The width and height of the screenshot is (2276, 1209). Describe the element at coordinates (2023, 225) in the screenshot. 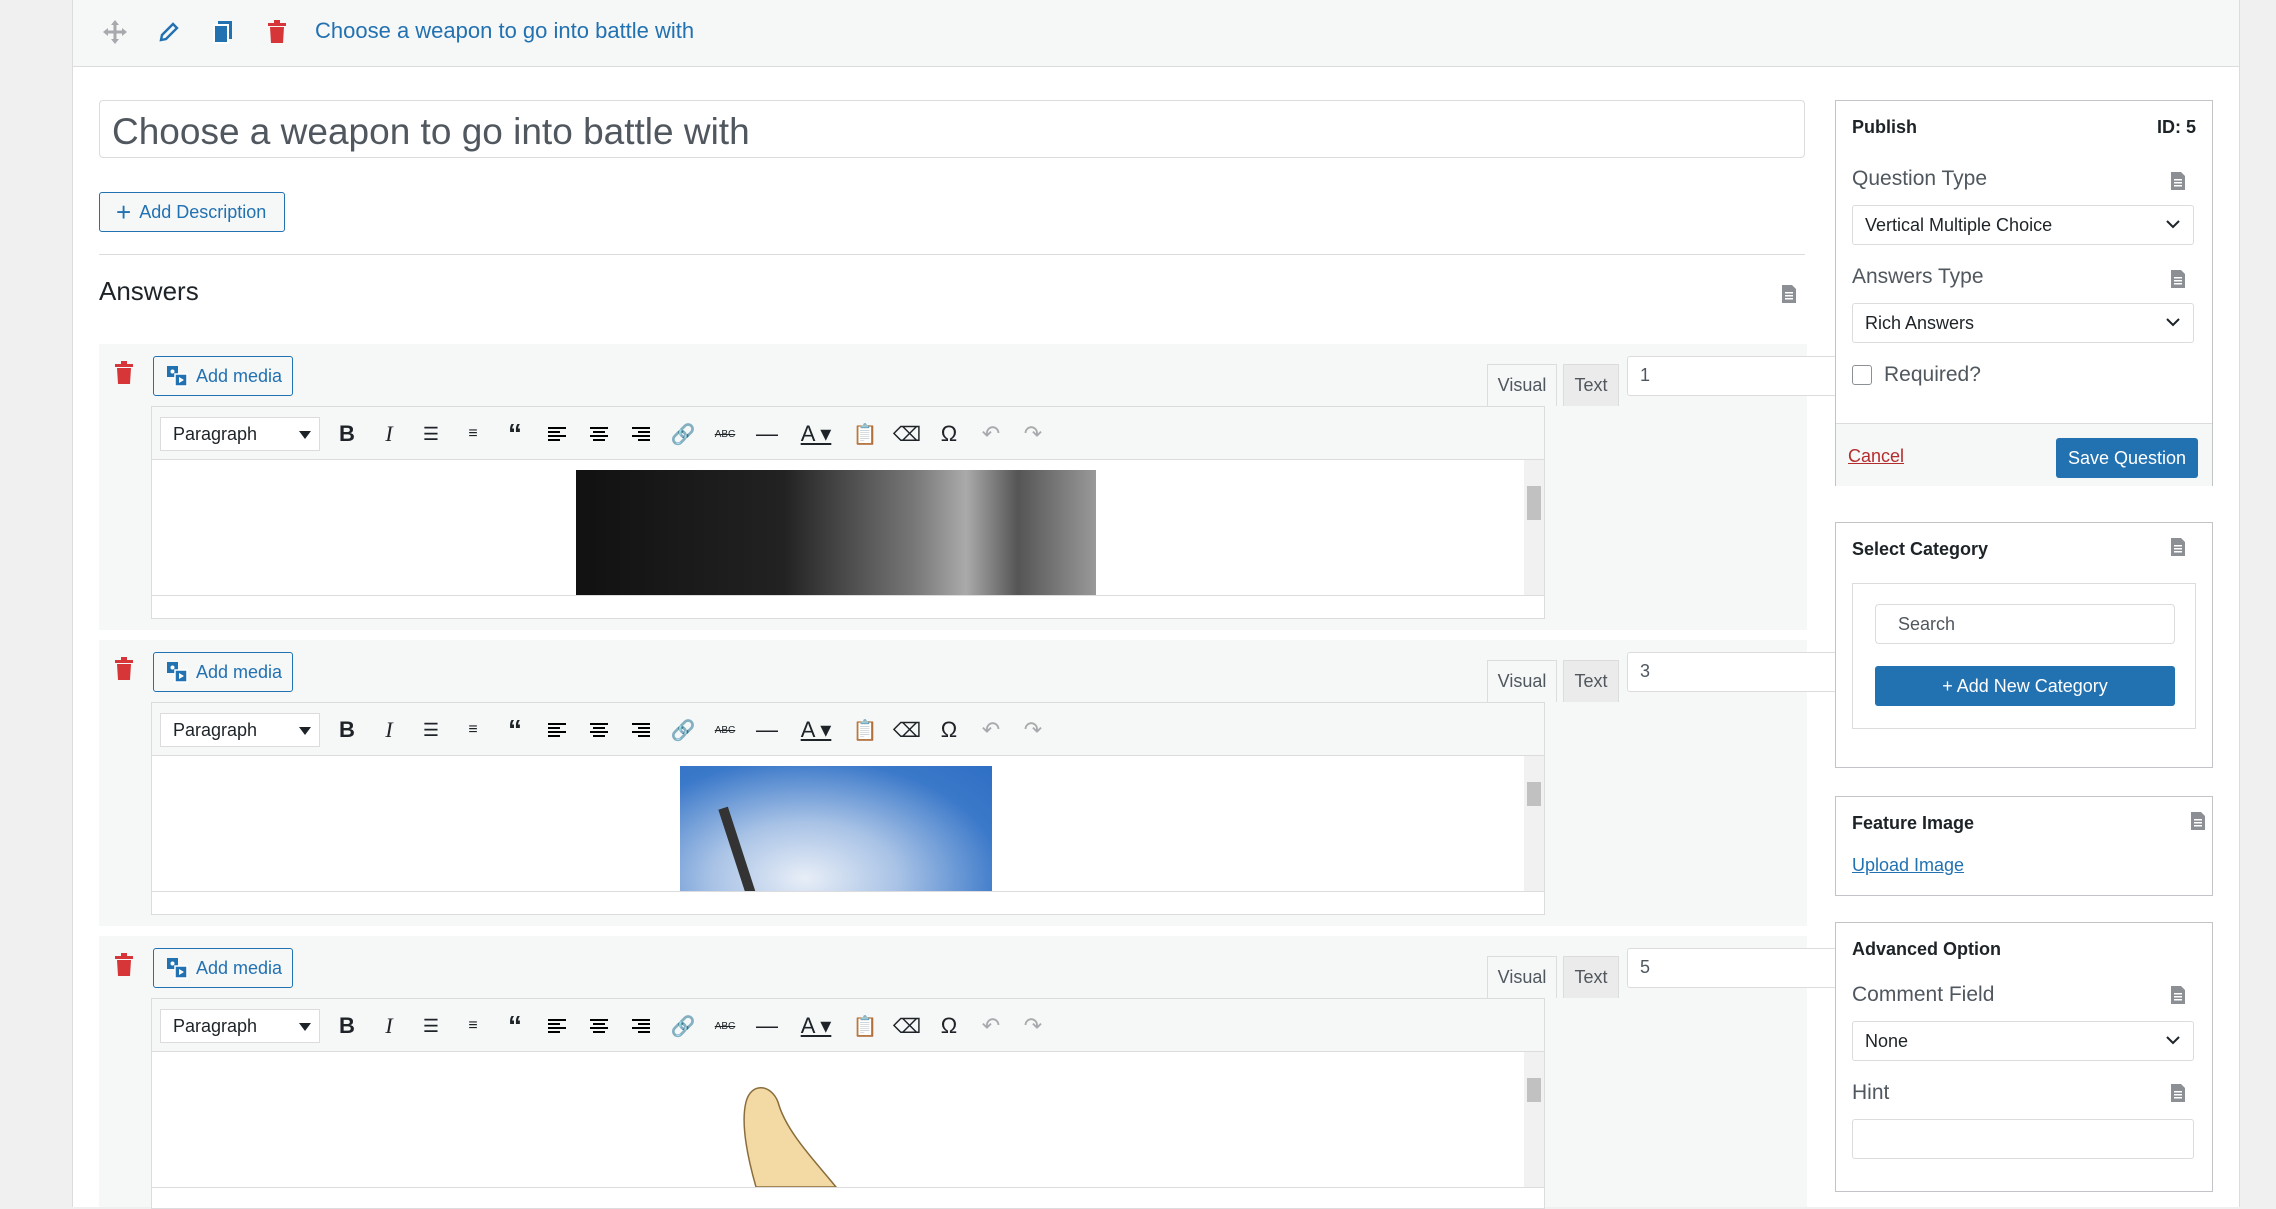

I see `question-type-select: Vertical Multiple Choice` at that location.